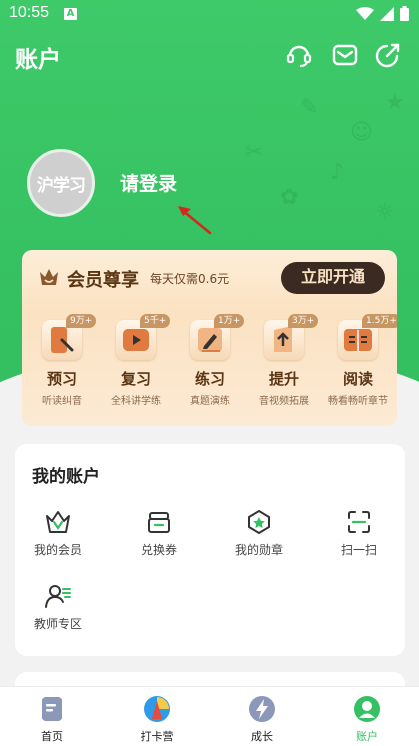 This screenshot has width=419, height=746. What do you see at coordinates (209, 14) in the screenshot?
I see `status-bar: 10:55 A` at bounding box center [209, 14].